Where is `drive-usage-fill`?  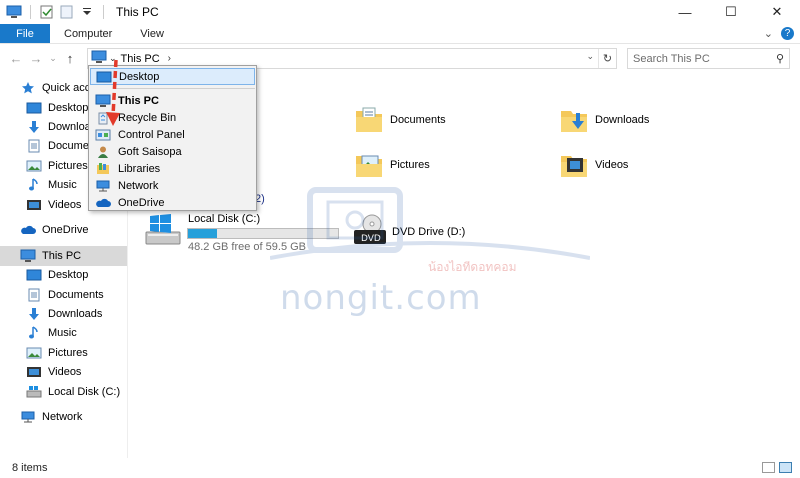
drive-usage-fill is located at coordinates (202, 233).